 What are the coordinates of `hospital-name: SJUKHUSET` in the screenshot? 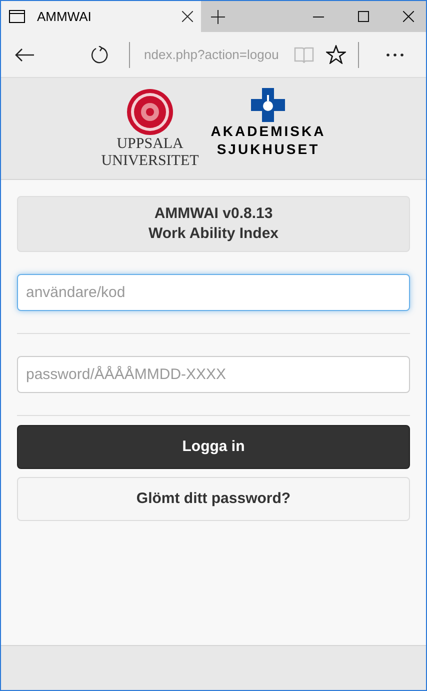 It's located at (268, 149).